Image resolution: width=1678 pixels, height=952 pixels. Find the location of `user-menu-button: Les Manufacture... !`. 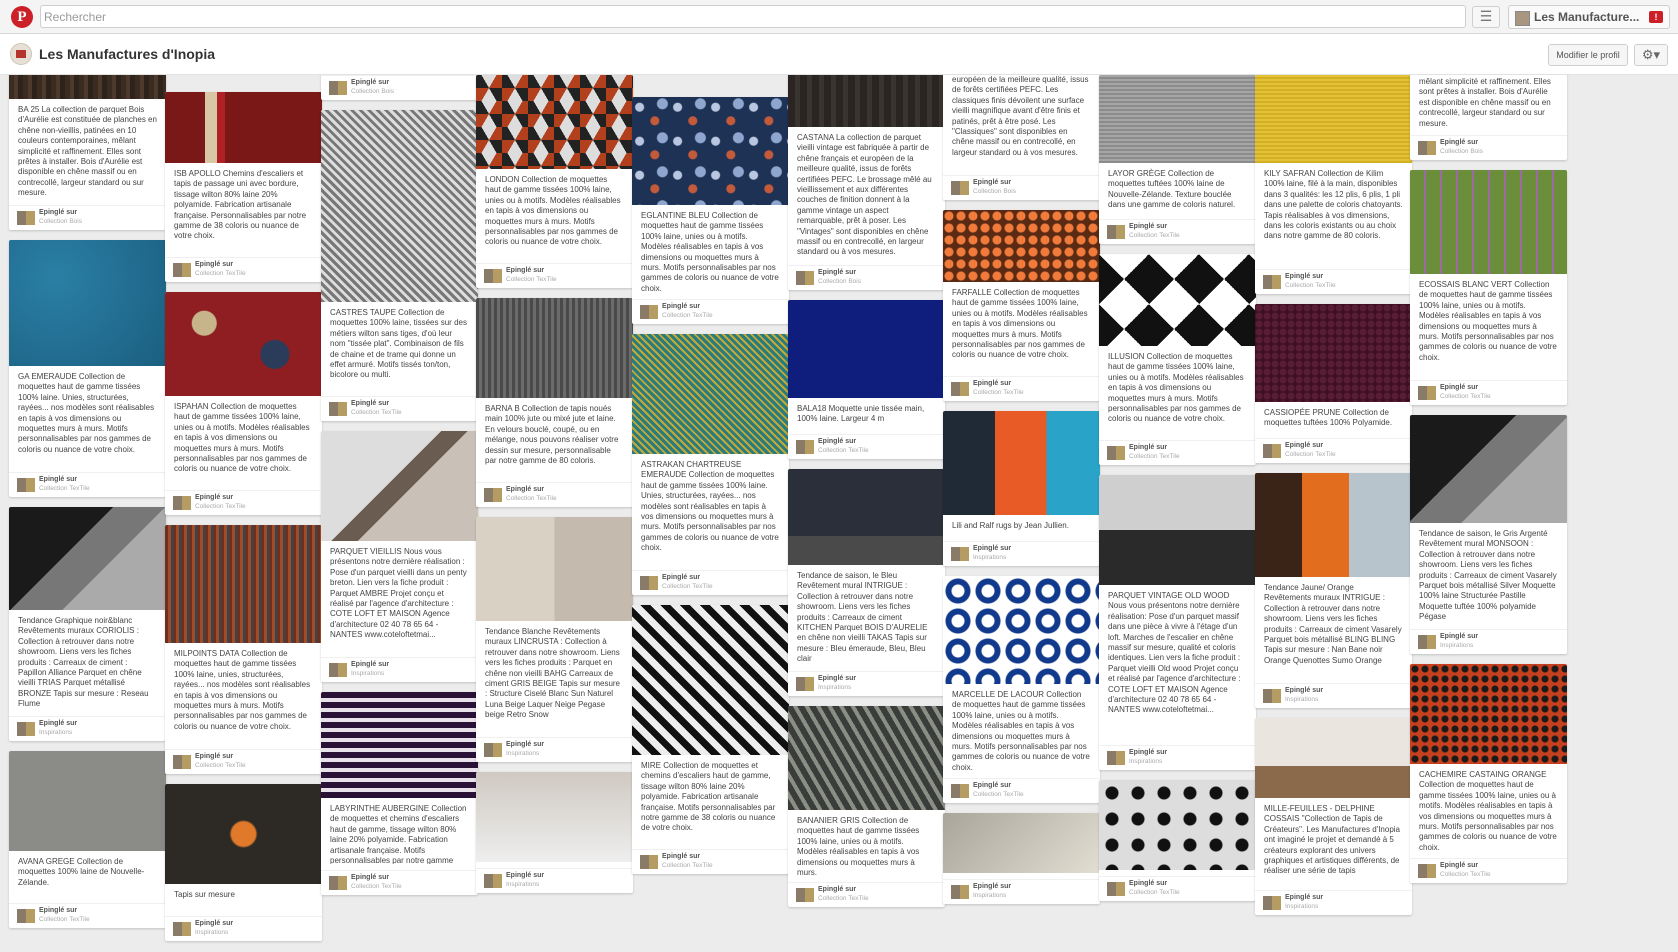

user-menu-button: Les Manufacture... ! is located at coordinates (1589, 17).